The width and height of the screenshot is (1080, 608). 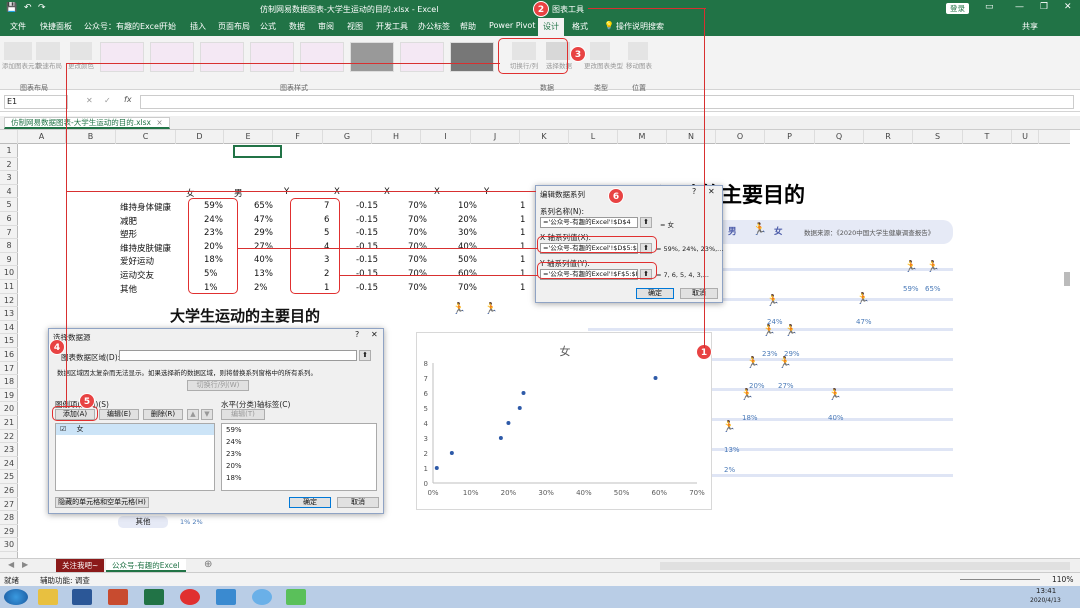 I want to click on edit-series-button: 编辑(E), so click(x=119, y=414).